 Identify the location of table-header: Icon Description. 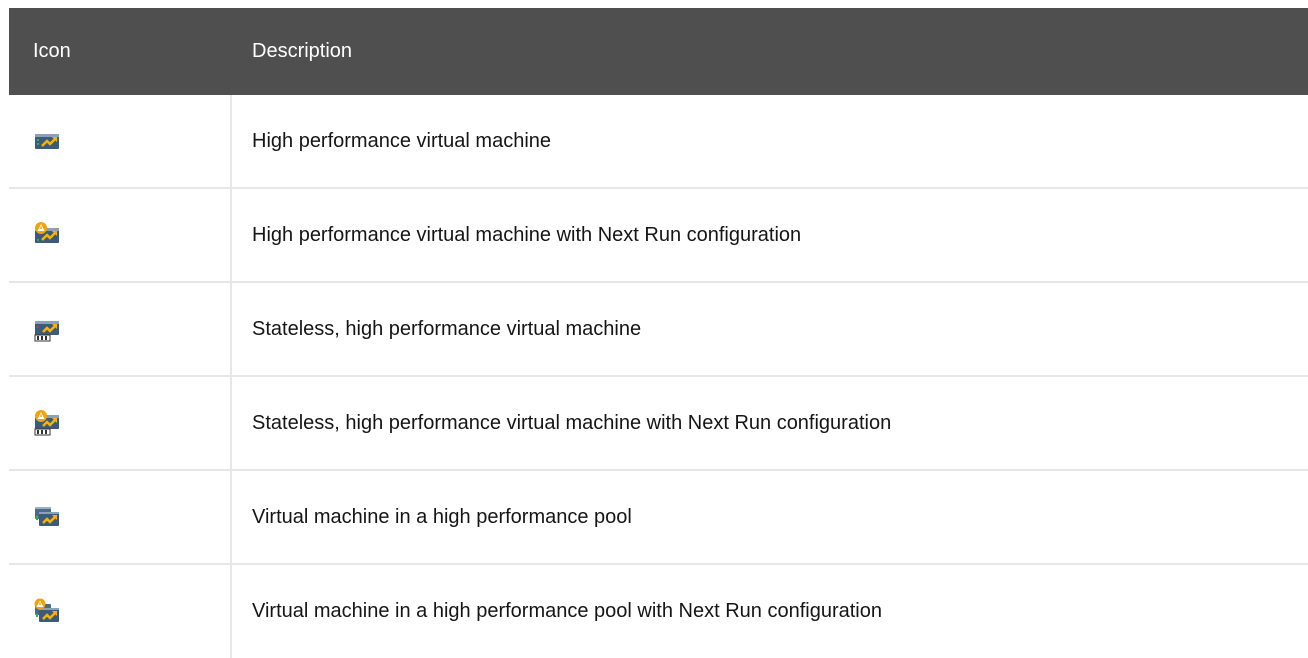
(658, 51).